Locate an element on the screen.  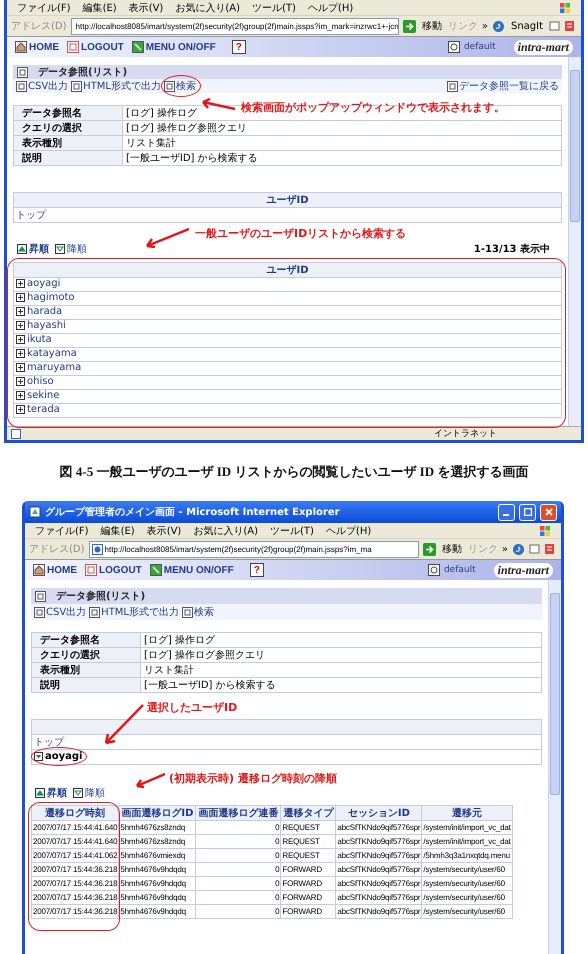
annotation-text: 選択したユーザID is located at coordinates (192, 707).